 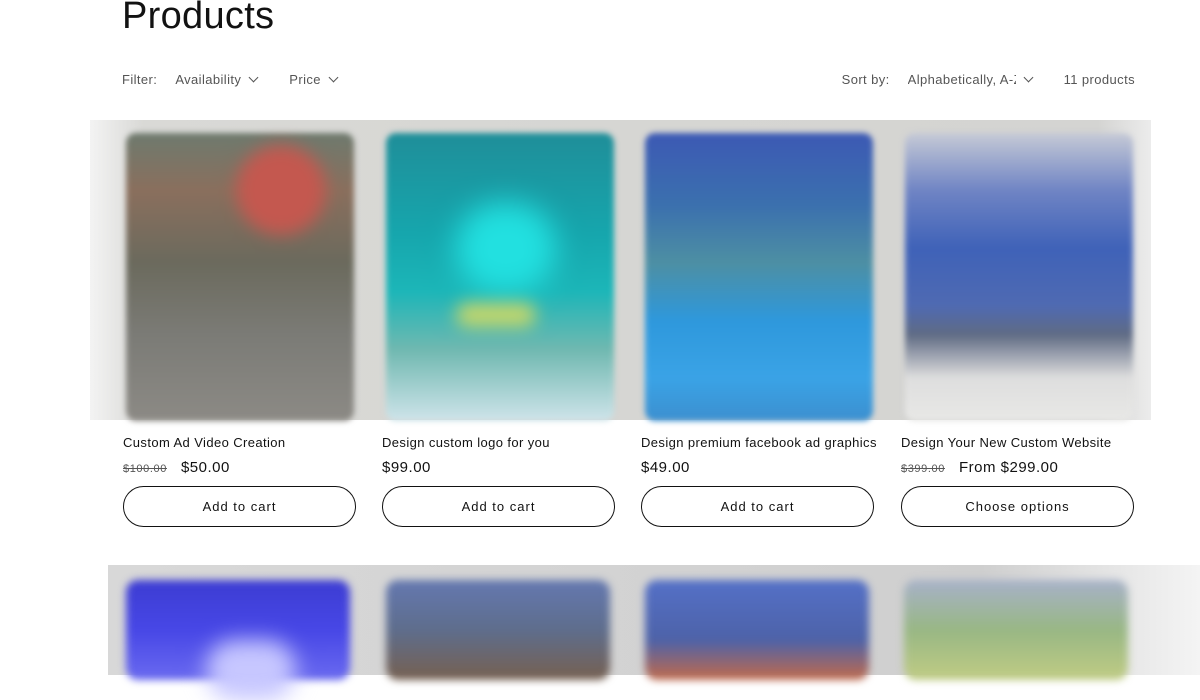 What do you see at coordinates (305, 79) in the screenshot?
I see `price-filter-label: Price` at bounding box center [305, 79].